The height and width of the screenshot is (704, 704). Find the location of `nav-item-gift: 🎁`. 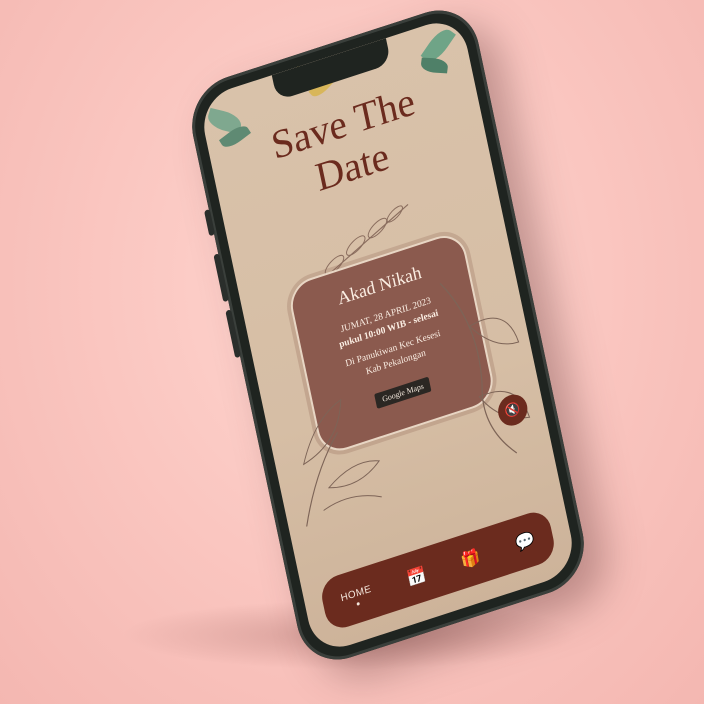

nav-item-gift: 🎁 is located at coordinates (471, 559).